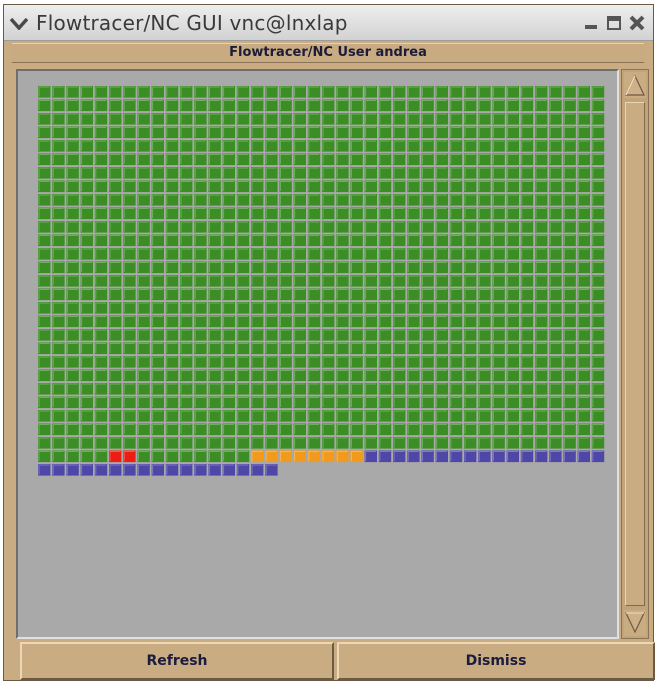 The image size is (657, 684). I want to click on minimize-icon, so click(591, 23).